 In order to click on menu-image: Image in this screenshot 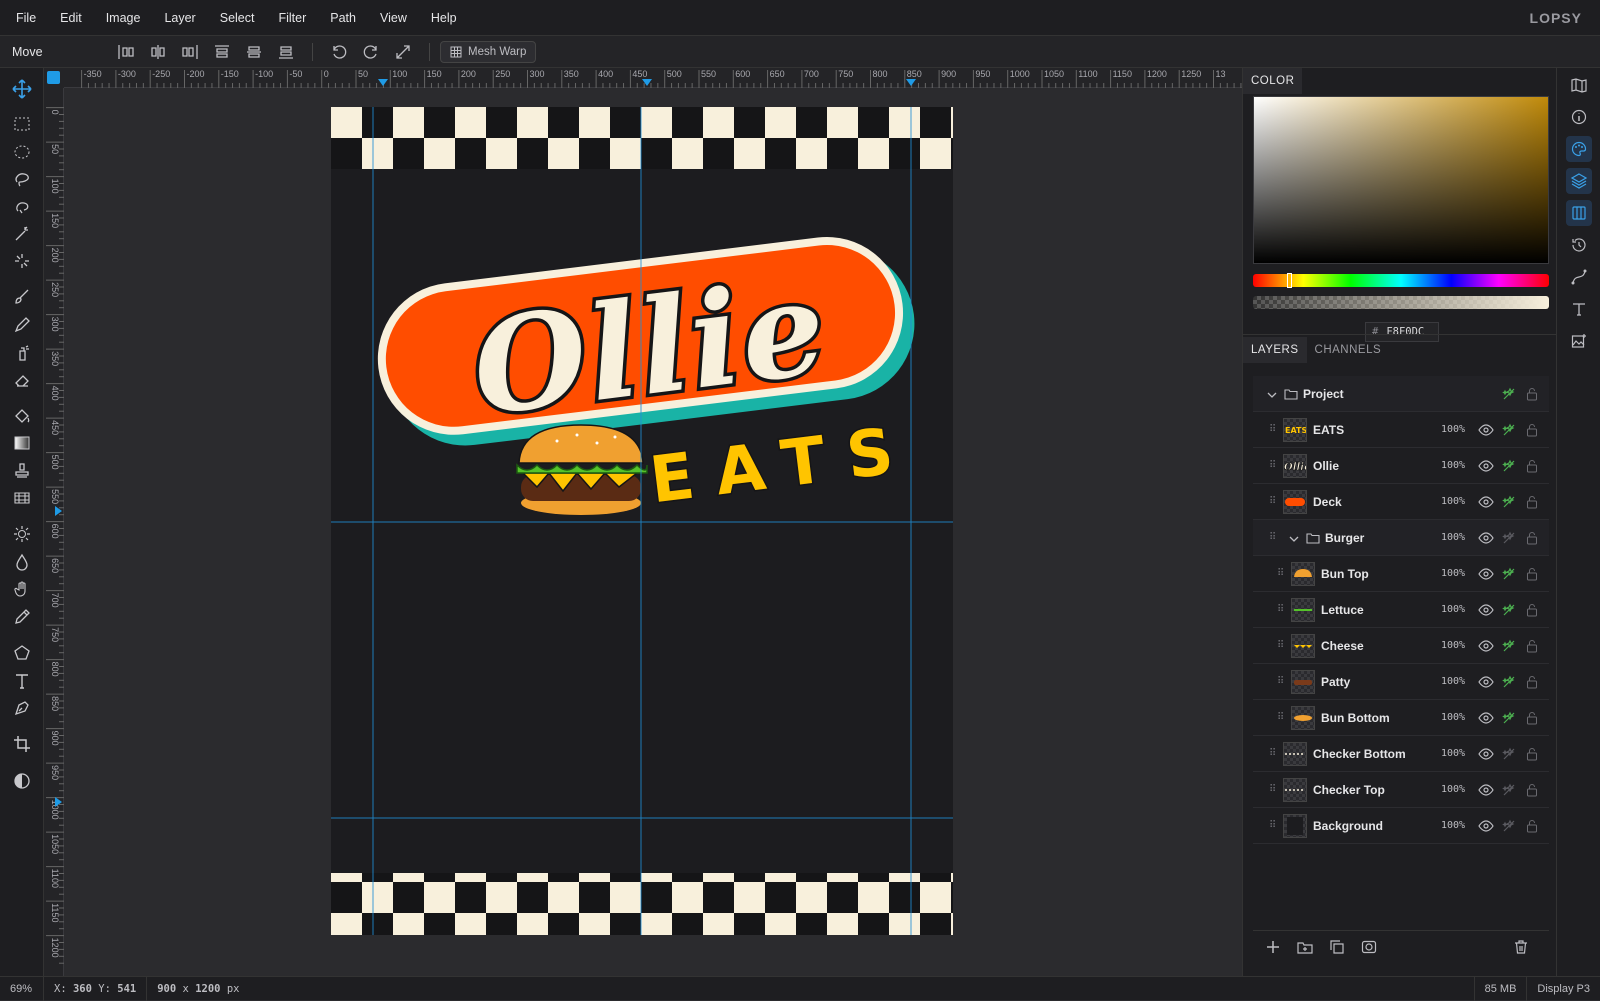, I will do `click(123, 18)`.